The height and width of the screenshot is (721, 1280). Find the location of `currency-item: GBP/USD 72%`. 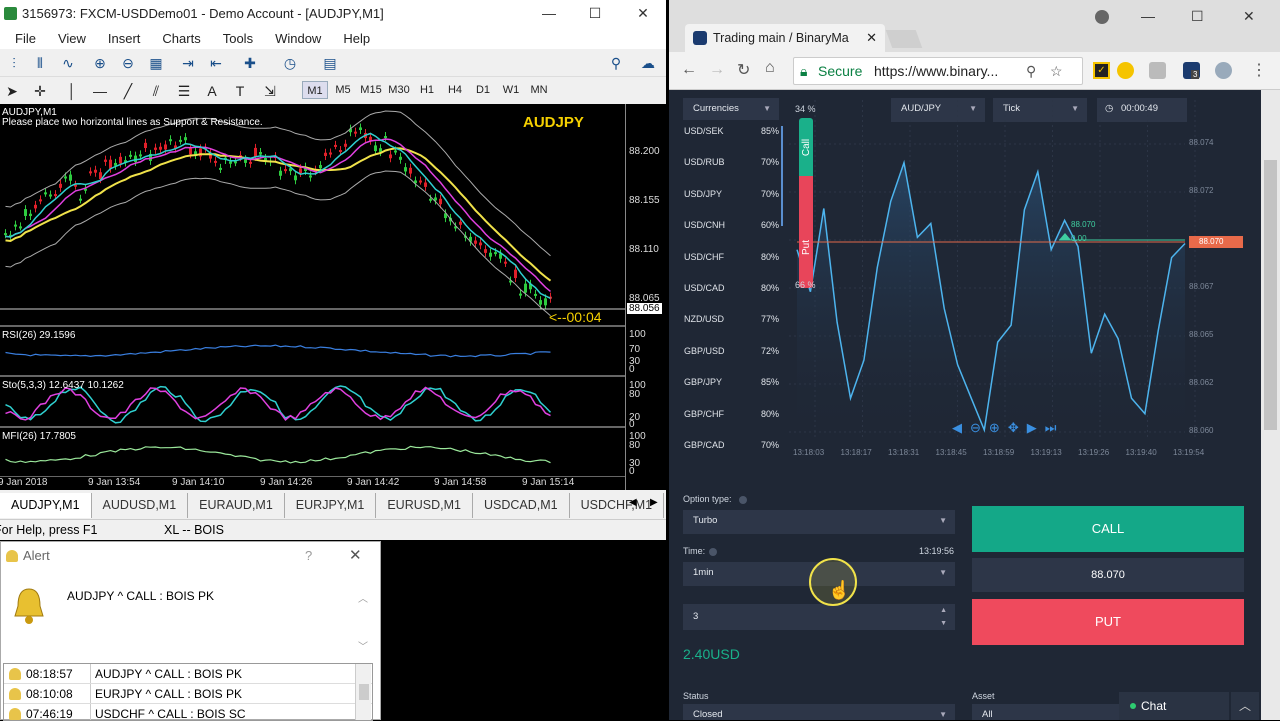

currency-item: GBP/USD 72% is located at coordinates (731, 351).